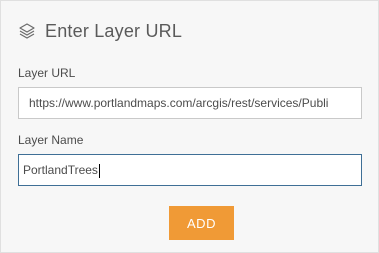 This screenshot has height=253, width=379. Describe the element at coordinates (190, 170) in the screenshot. I see `layer-name-input: PortlandTrees` at that location.